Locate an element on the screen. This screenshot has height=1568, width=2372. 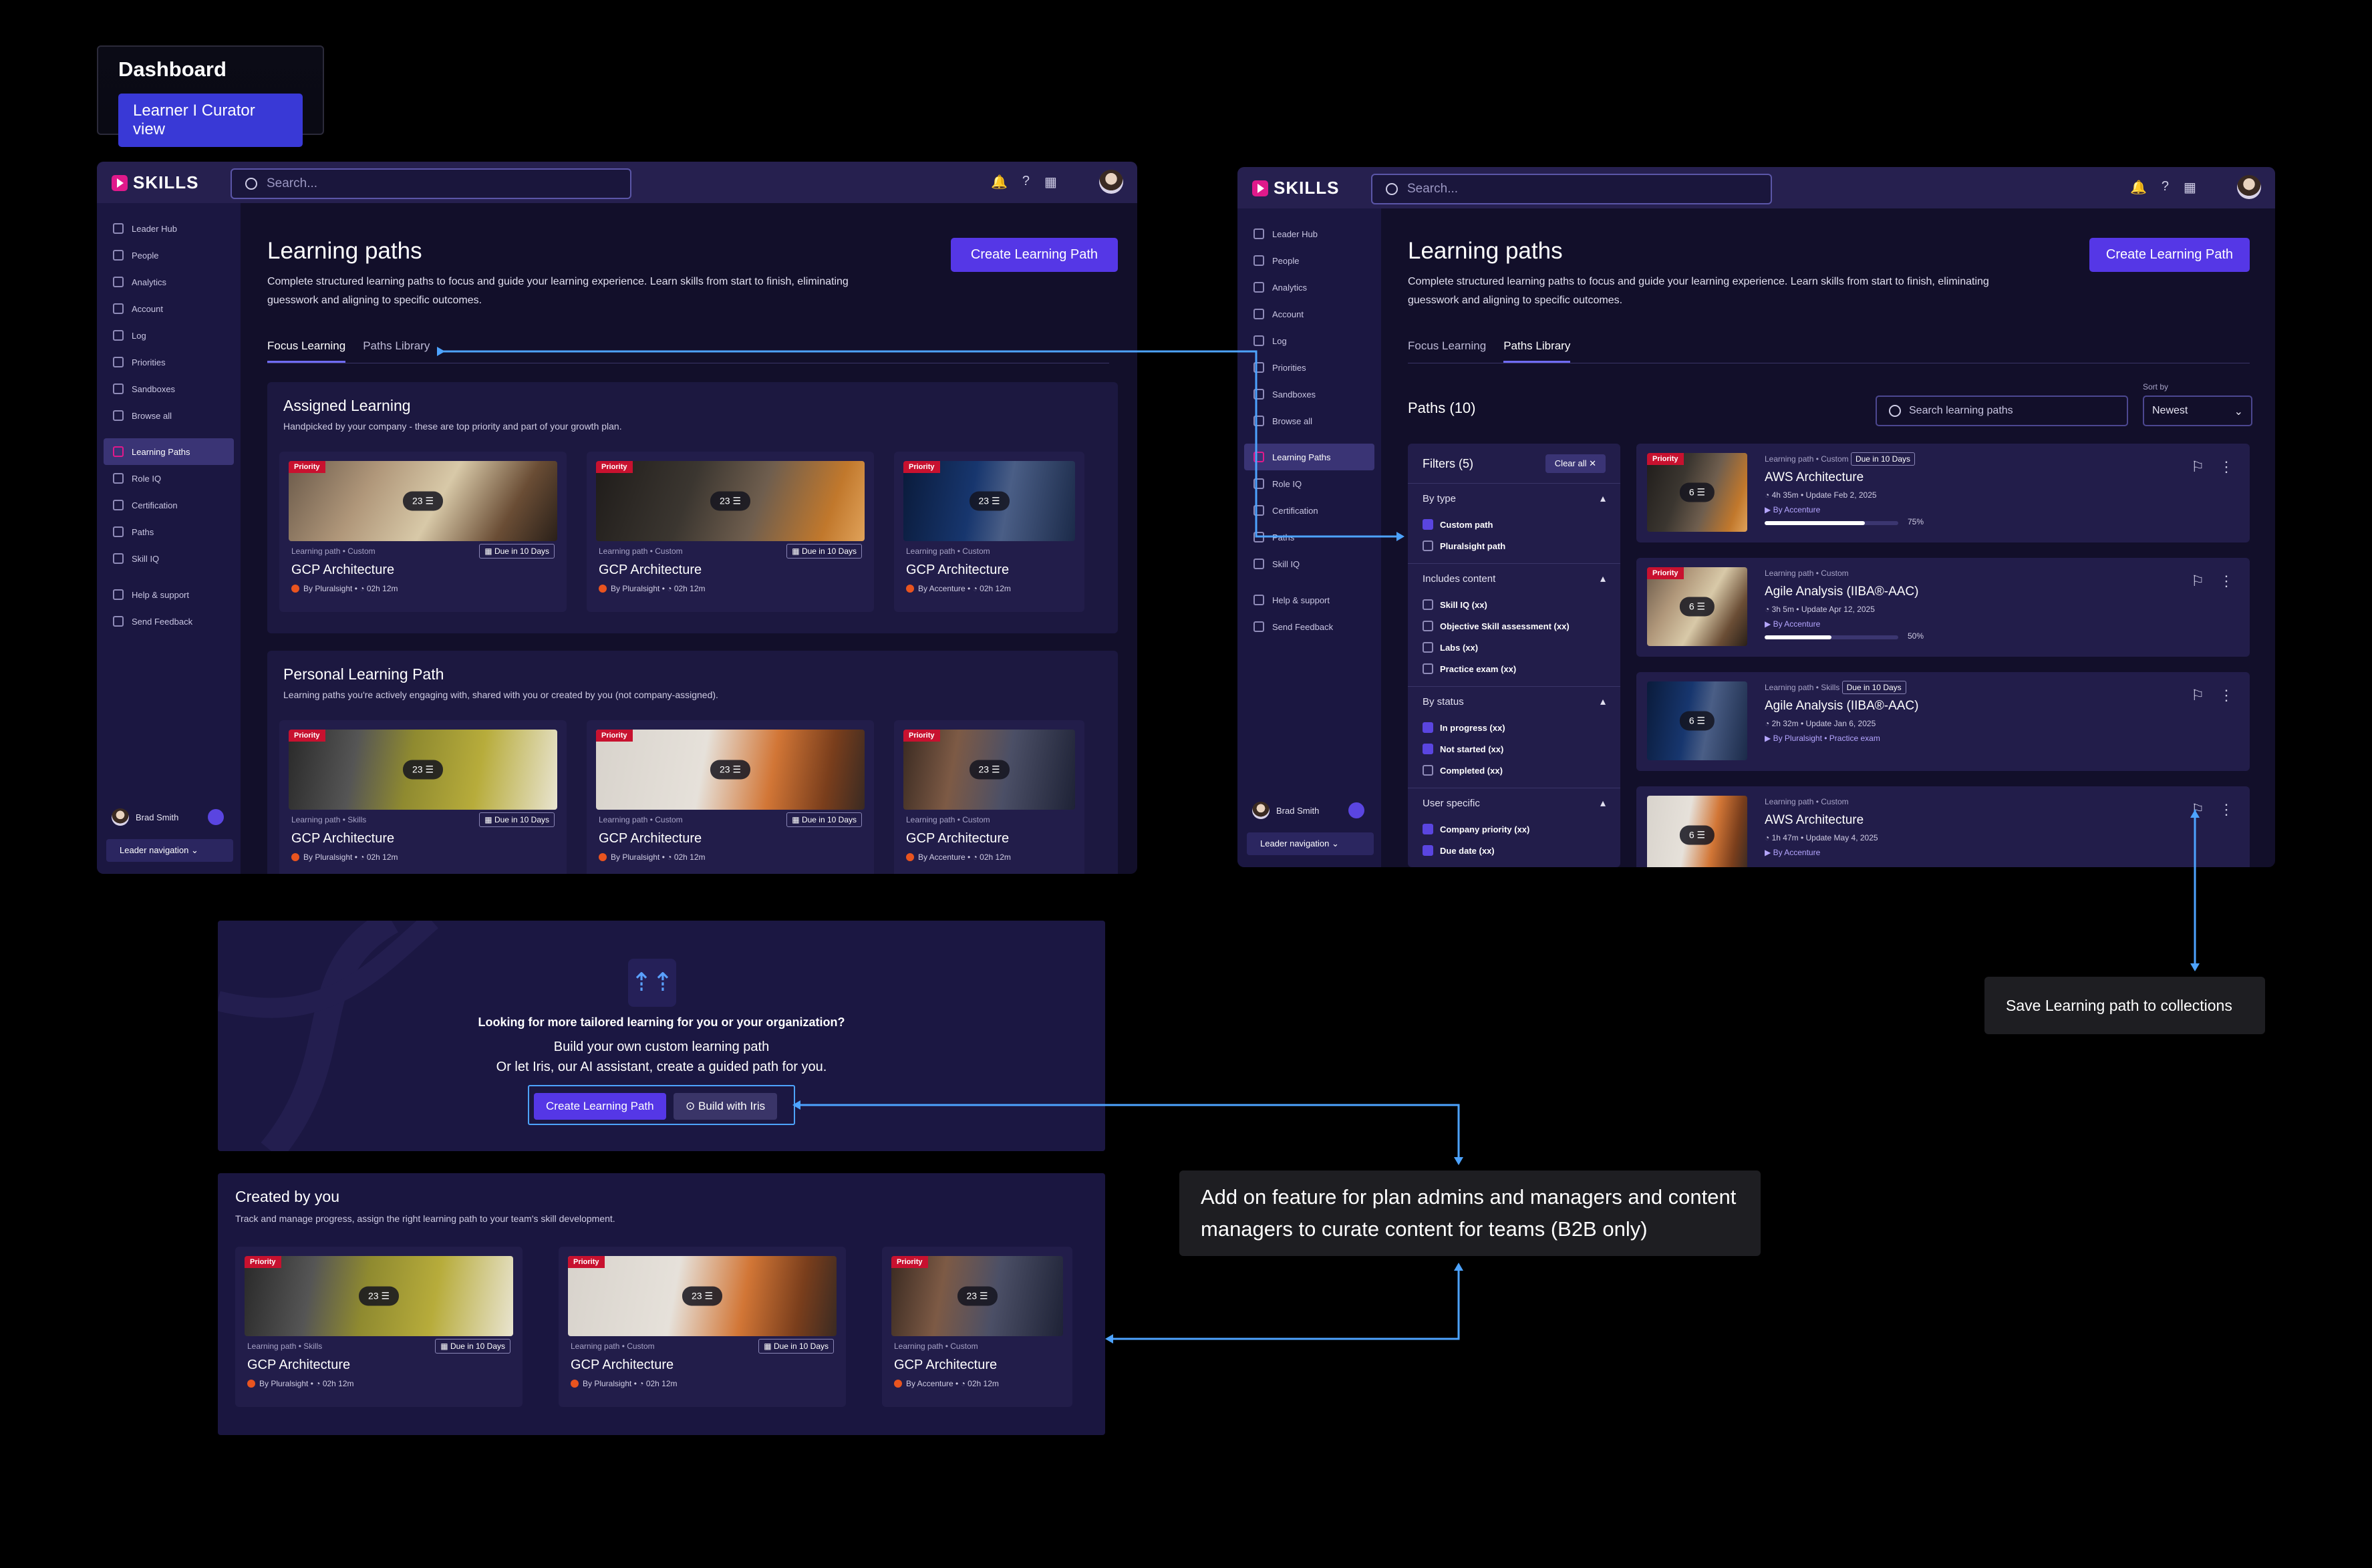
promo-create-learning-path-button: Create Learning Path is located at coordinates (600, 1106).